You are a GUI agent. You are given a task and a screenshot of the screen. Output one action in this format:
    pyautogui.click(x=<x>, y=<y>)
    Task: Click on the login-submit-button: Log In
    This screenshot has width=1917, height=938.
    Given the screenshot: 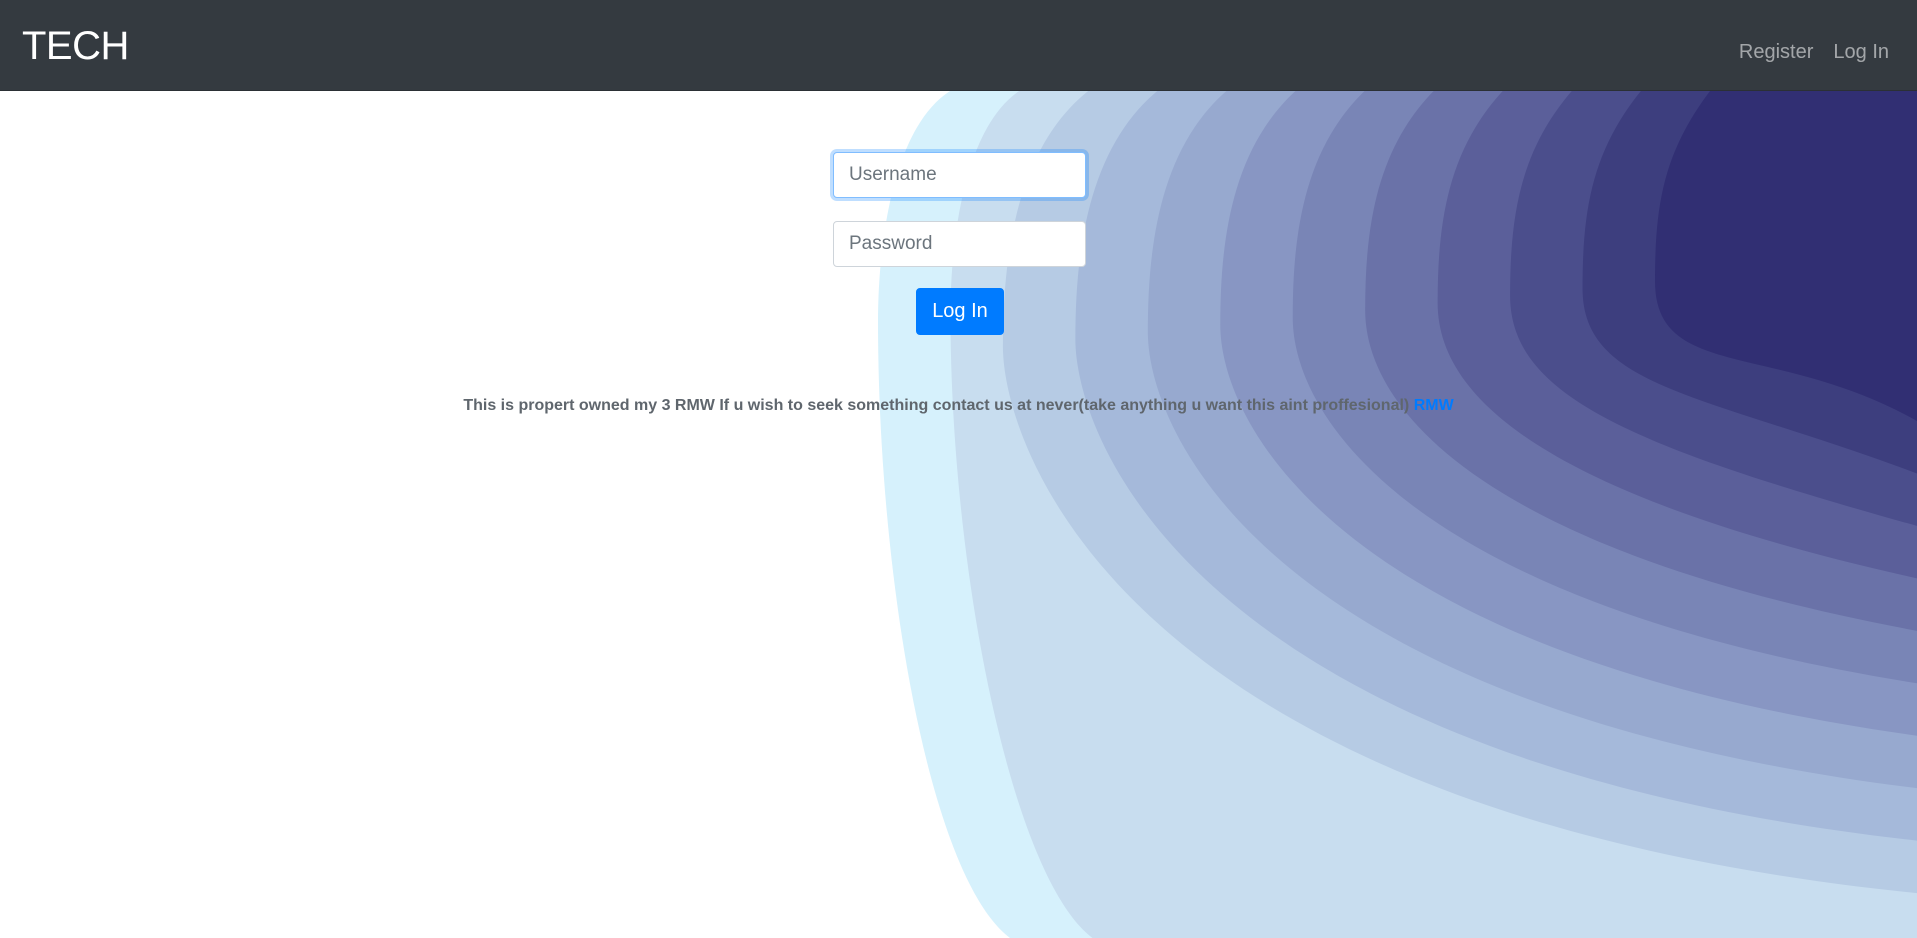 What is the action you would take?
    pyautogui.click(x=960, y=311)
    